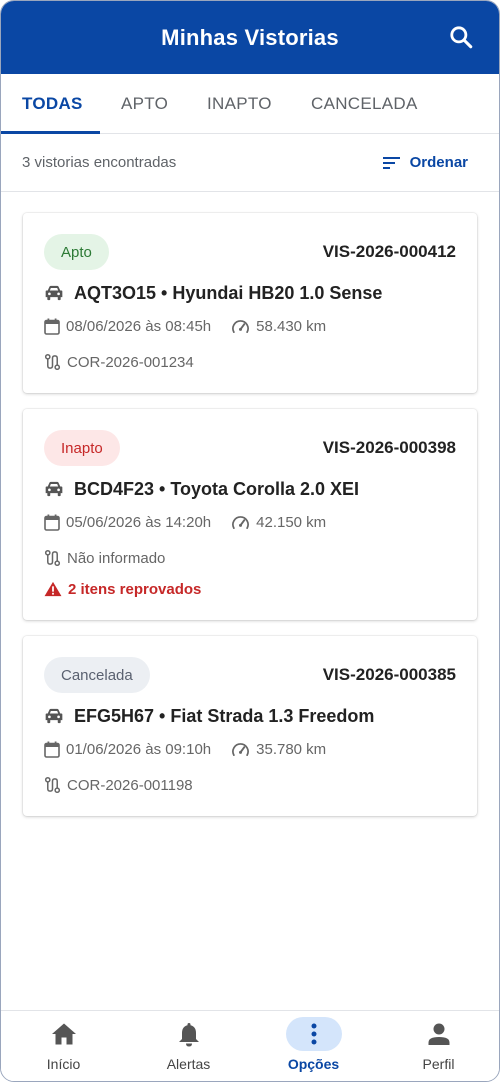 The width and height of the screenshot is (500, 1082). I want to click on odometer: 58.430 km, so click(291, 326).